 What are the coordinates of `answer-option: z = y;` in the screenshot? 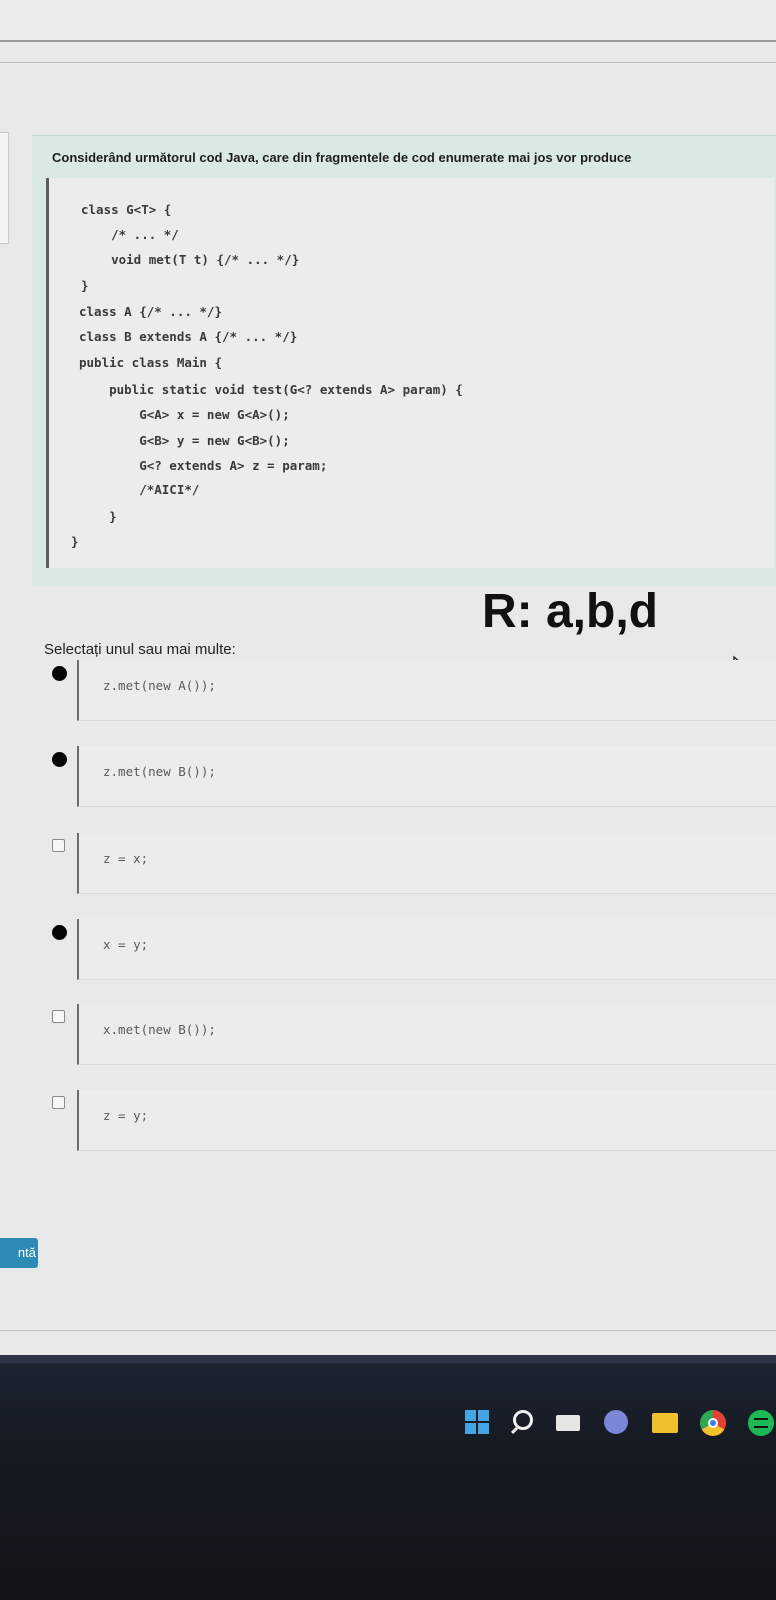 It's located at (410, 1125).